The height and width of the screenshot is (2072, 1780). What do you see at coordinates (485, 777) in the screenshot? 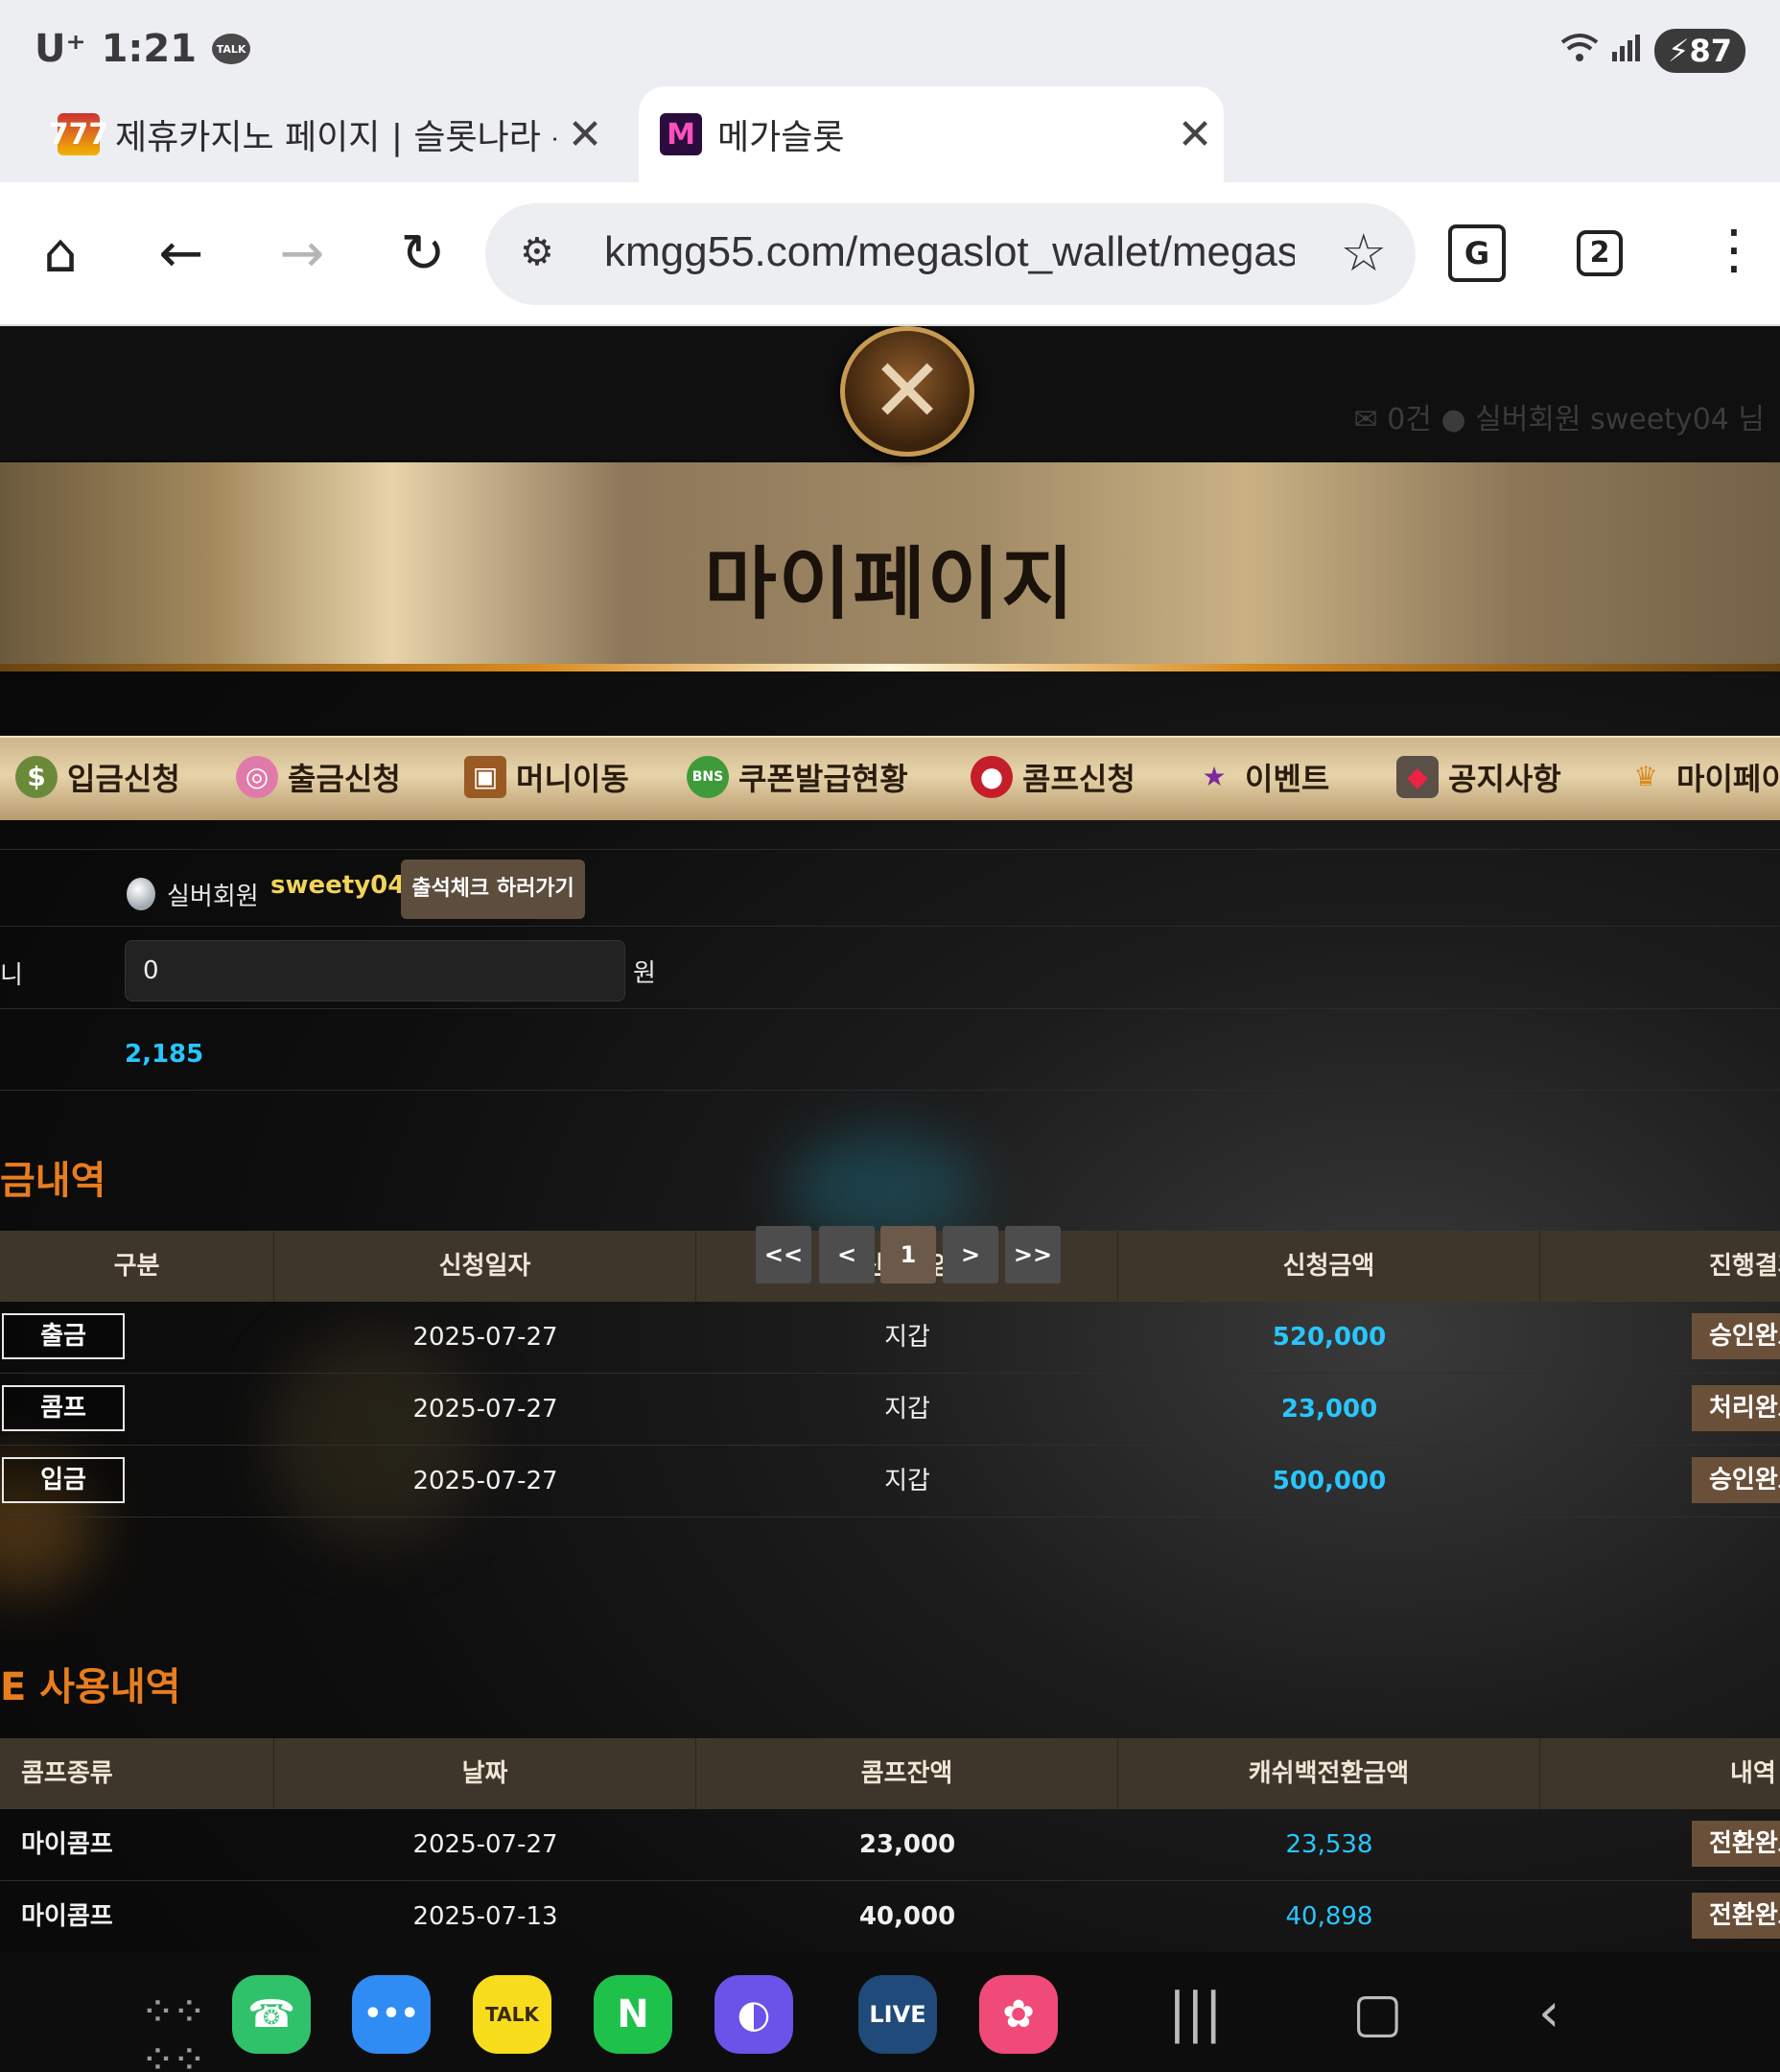
I see `treasure-chest-icon: ▣` at bounding box center [485, 777].